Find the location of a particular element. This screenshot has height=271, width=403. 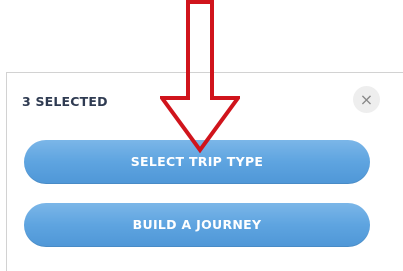

close-icon: × is located at coordinates (366, 99).